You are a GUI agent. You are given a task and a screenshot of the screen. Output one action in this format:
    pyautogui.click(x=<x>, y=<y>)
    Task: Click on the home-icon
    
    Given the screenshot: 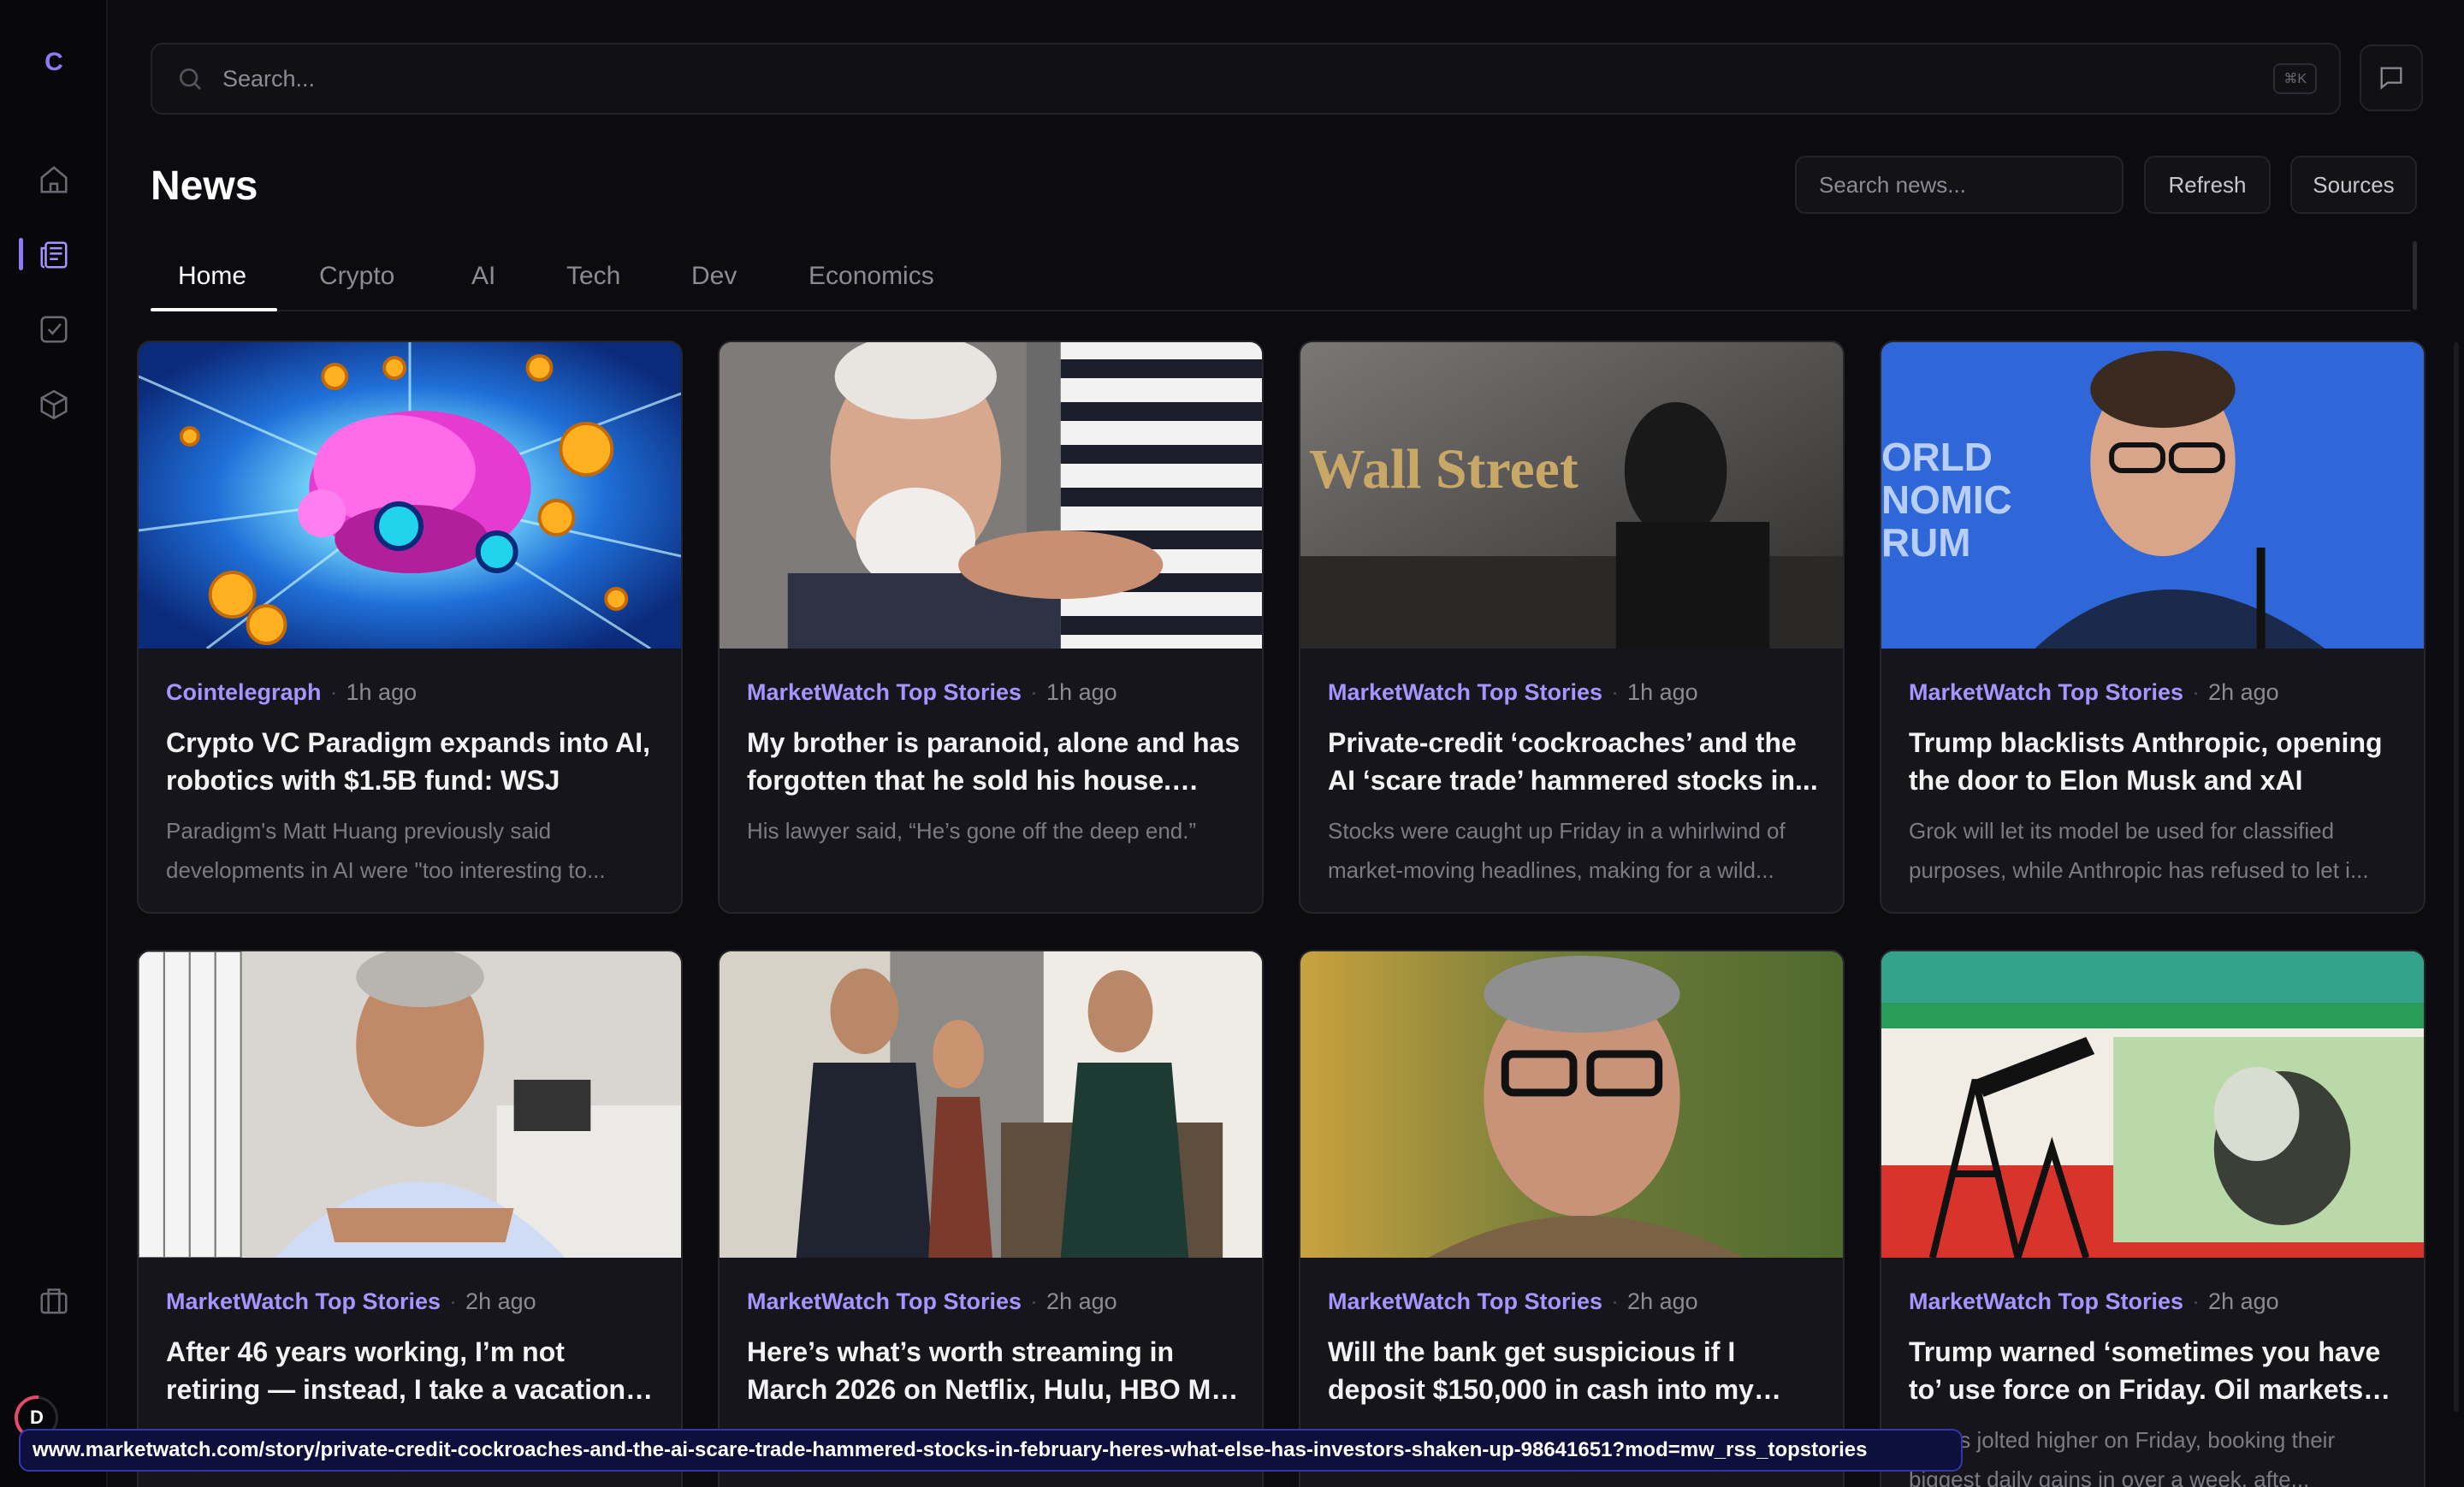 What is the action you would take?
    pyautogui.click(x=54, y=179)
    